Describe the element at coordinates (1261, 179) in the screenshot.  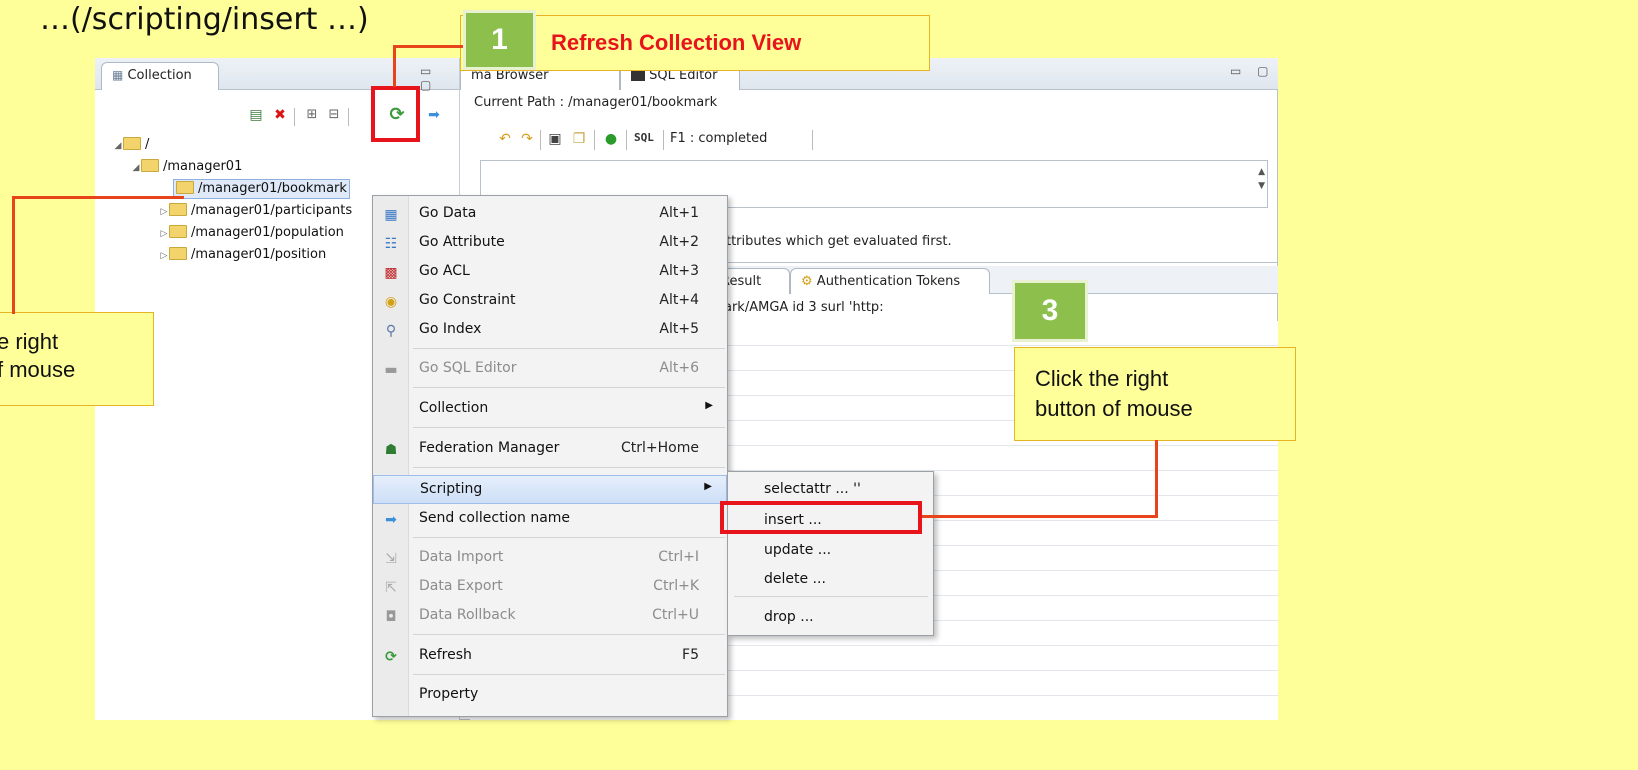
I see `scroll-arrows-icon: ▲ ▼` at that location.